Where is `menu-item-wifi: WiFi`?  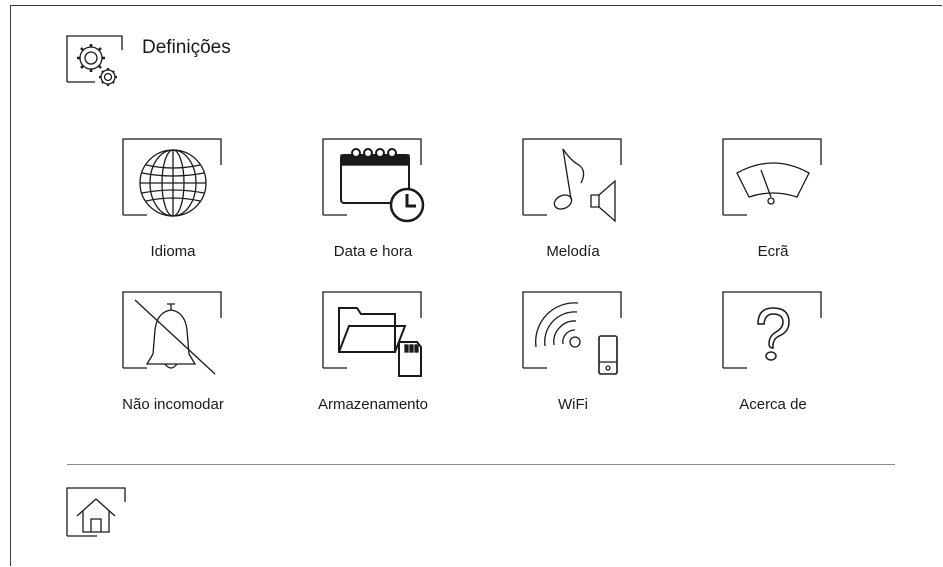
menu-item-wifi: WiFi is located at coordinates (573, 352).